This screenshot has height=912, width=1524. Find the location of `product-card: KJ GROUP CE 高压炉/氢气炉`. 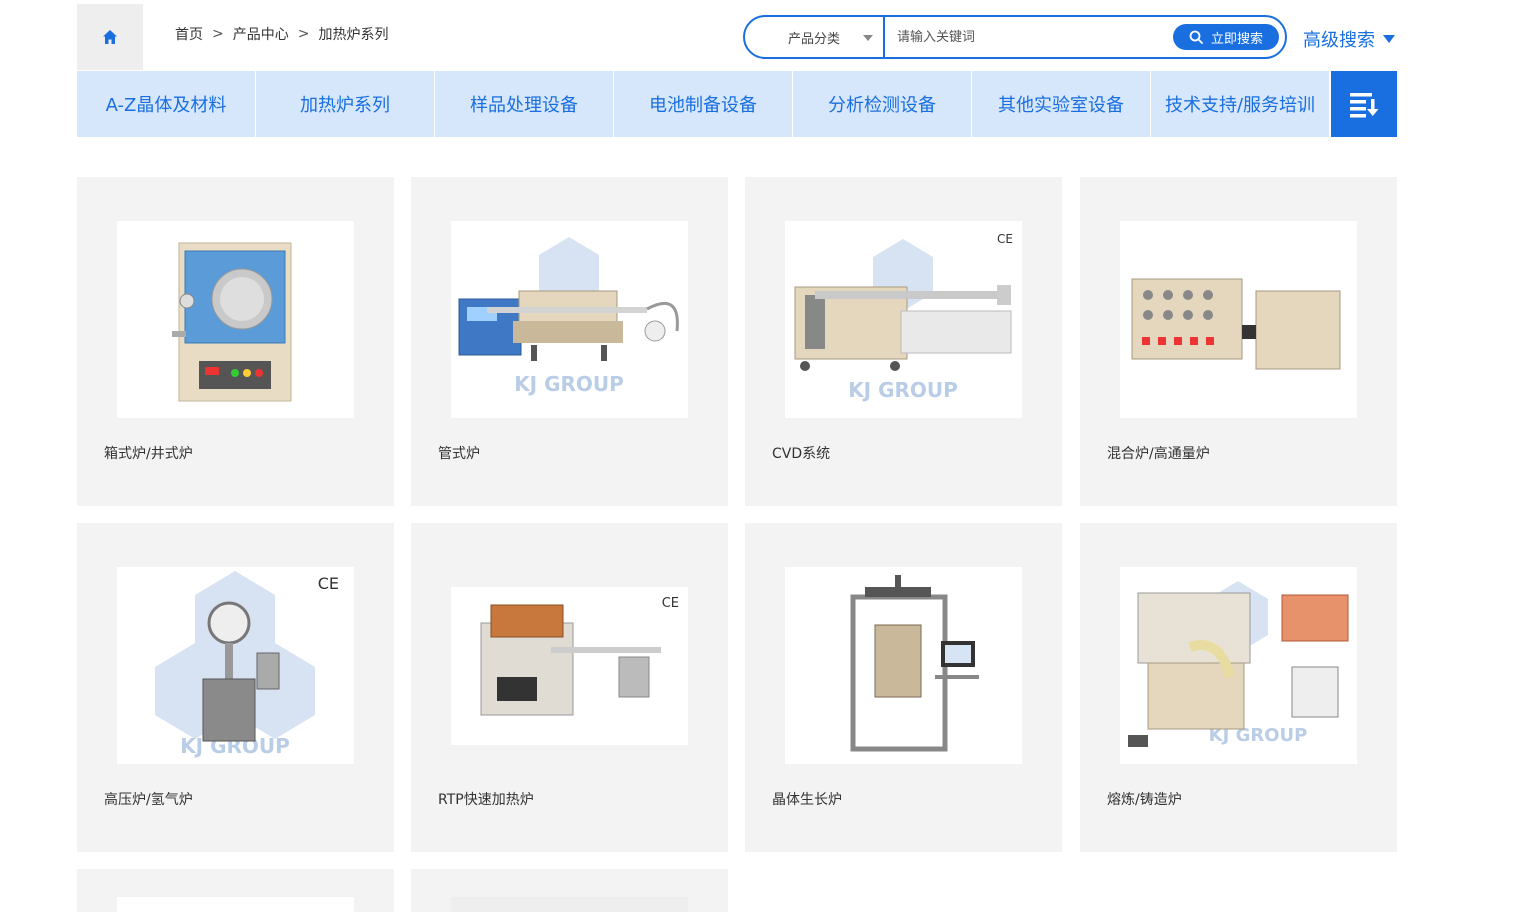

product-card: KJ GROUP CE 高压炉/氢气炉 is located at coordinates (235, 687).